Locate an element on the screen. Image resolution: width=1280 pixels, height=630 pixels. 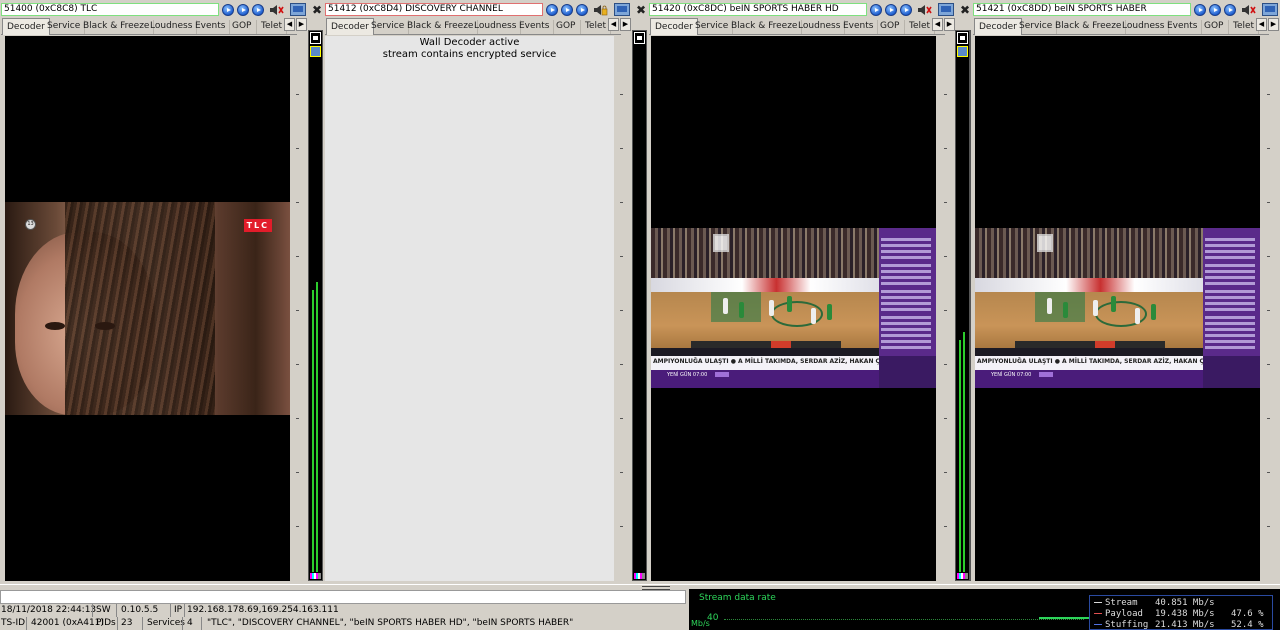
speaker-lock-icon is located at coordinates (600, 10).